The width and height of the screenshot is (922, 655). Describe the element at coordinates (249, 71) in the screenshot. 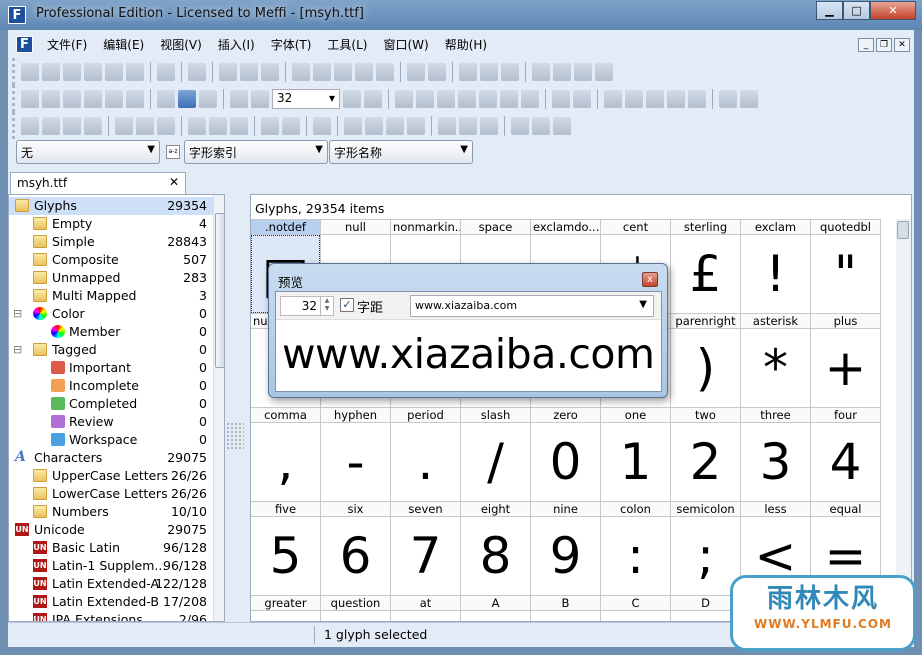

I see `copy-icon` at that location.